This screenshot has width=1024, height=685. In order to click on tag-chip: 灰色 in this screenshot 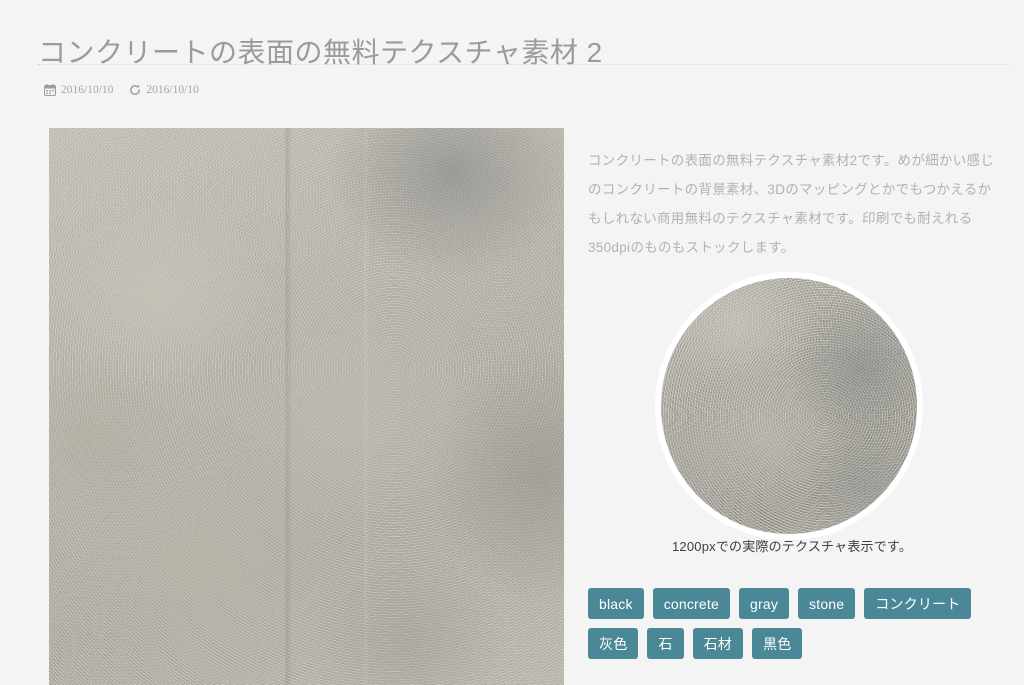, I will do `click(613, 643)`.